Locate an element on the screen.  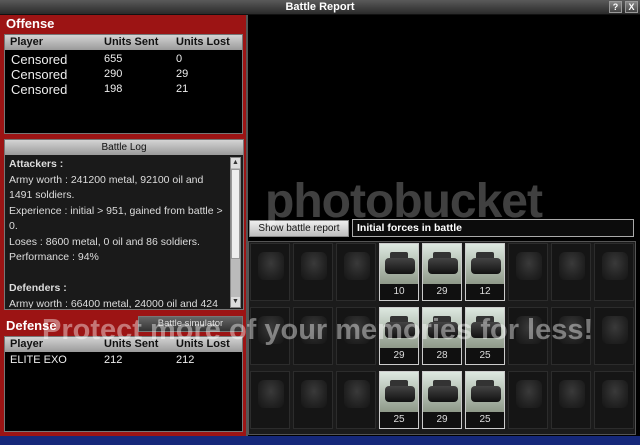
col-units-sent: Units Sent is located at coordinates (131, 42).